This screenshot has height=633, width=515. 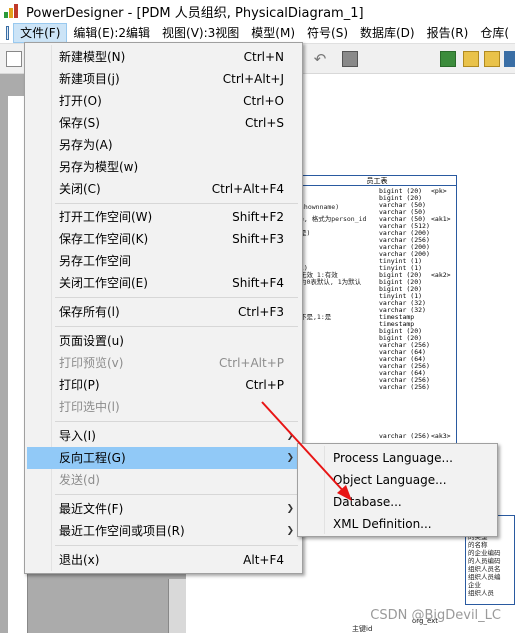 I want to click on menu-item-save-workspace: 保存工作空间(K) Shift+F3, so click(x=163, y=239).